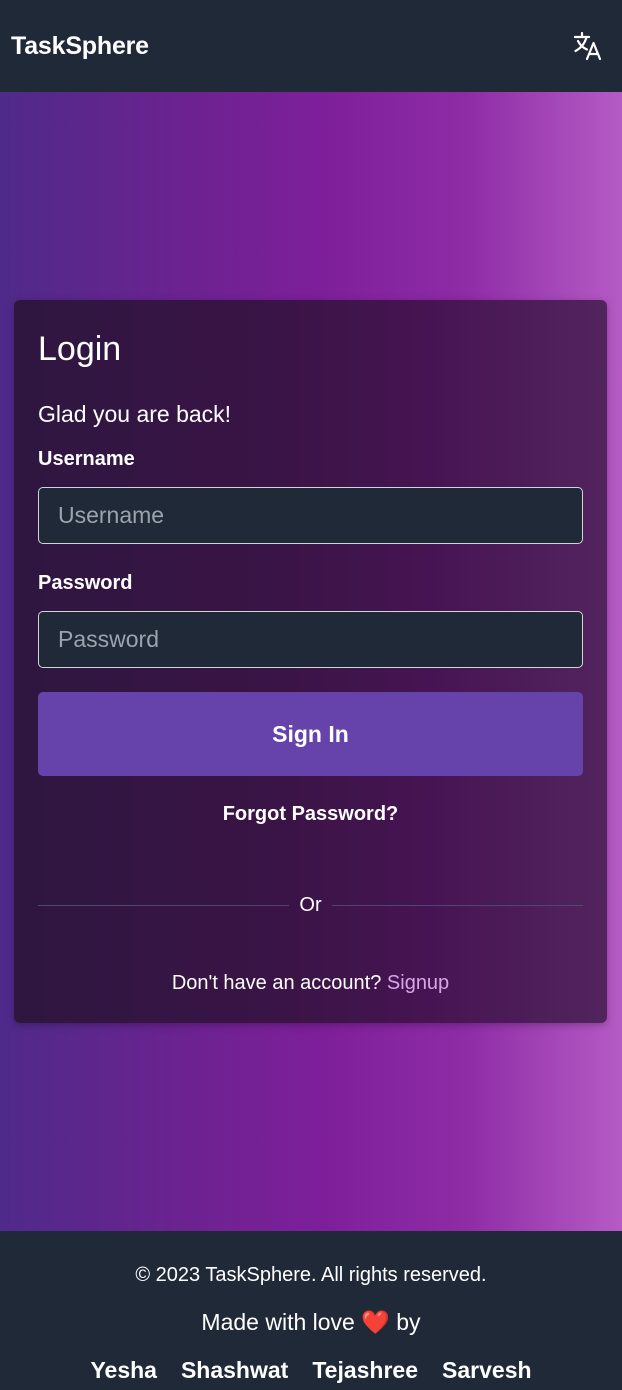 The width and height of the screenshot is (622, 1390). What do you see at coordinates (234, 1370) in the screenshot?
I see `author-link: Shashwat` at bounding box center [234, 1370].